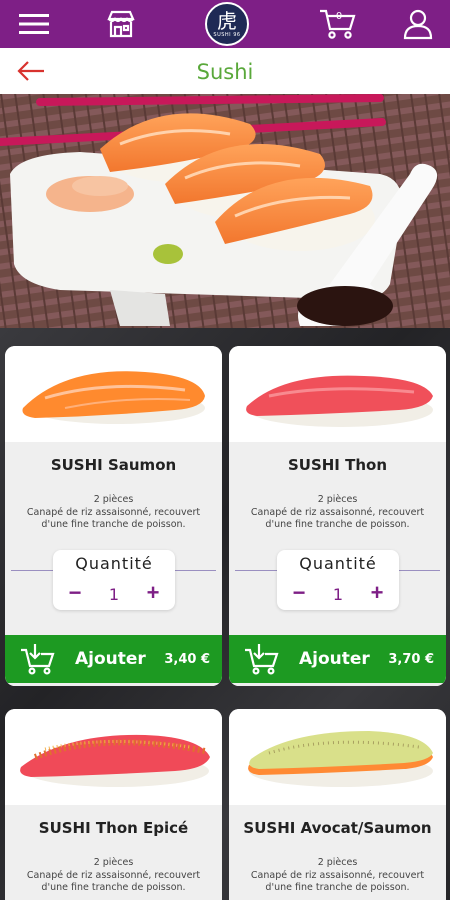 This screenshot has height=900, width=450. I want to click on product-name: SUSHI Saumon, so click(113, 465).